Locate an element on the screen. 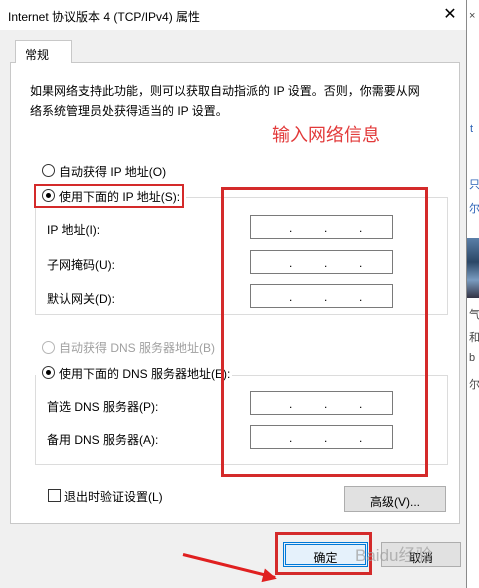 The width and height of the screenshot is (479, 588). close-icon: ✕ is located at coordinates (450, 14).